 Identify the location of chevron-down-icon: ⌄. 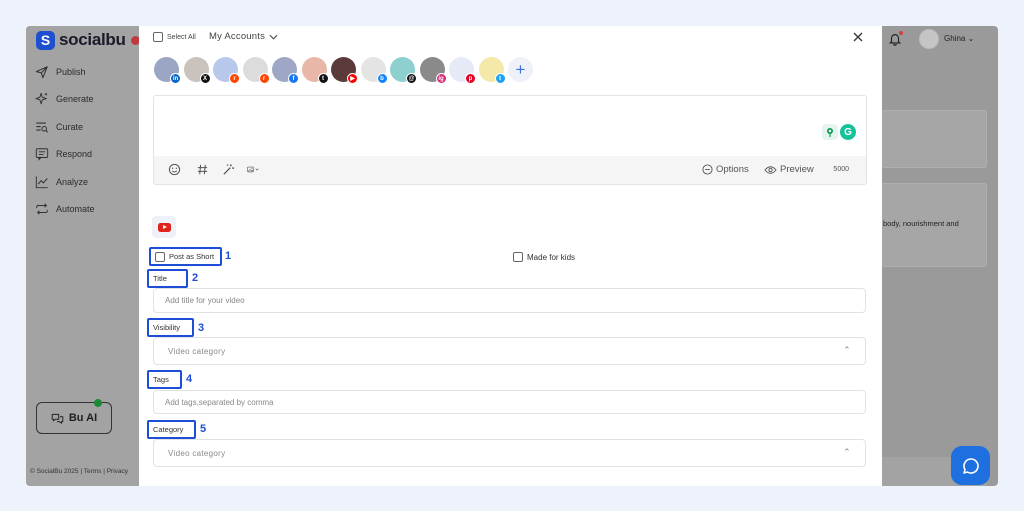
(971, 38).